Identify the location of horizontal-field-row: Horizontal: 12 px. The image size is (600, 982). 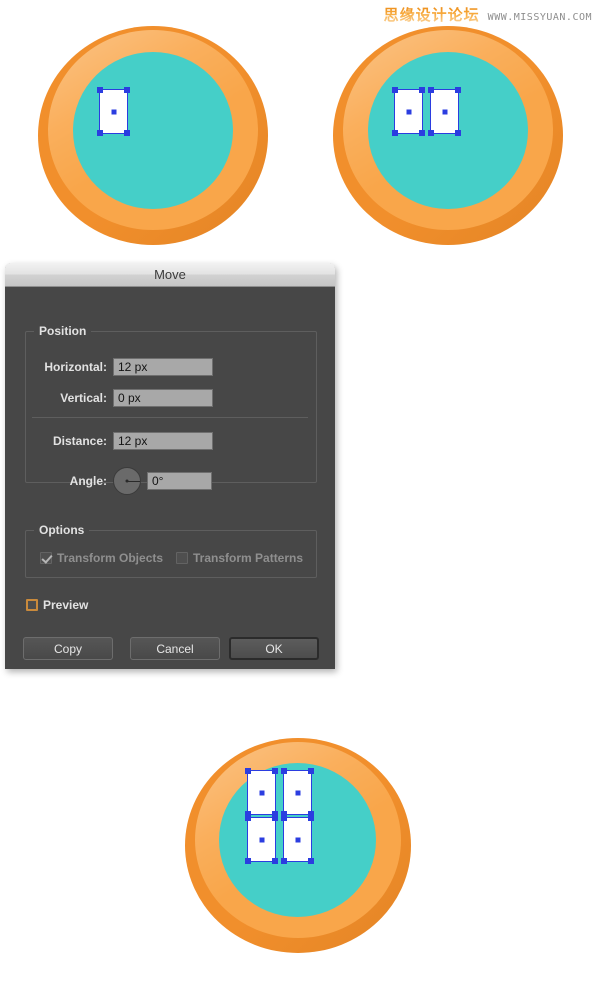
(170, 367).